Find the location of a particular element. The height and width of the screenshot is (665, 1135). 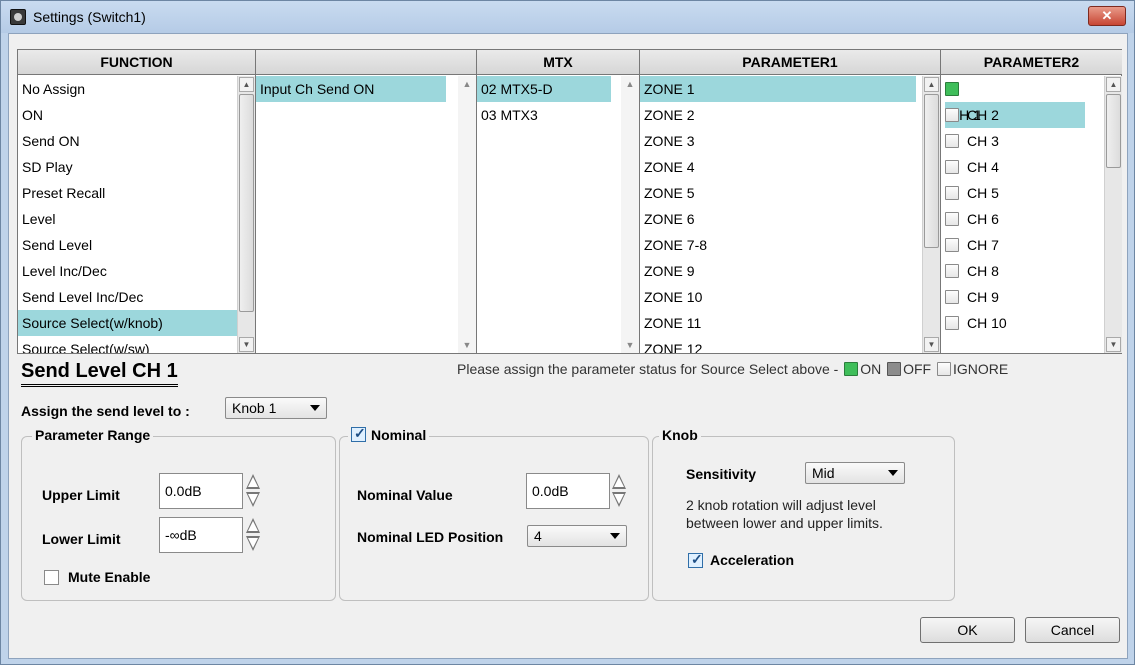

cancel-button: Cancel is located at coordinates (1072, 630).